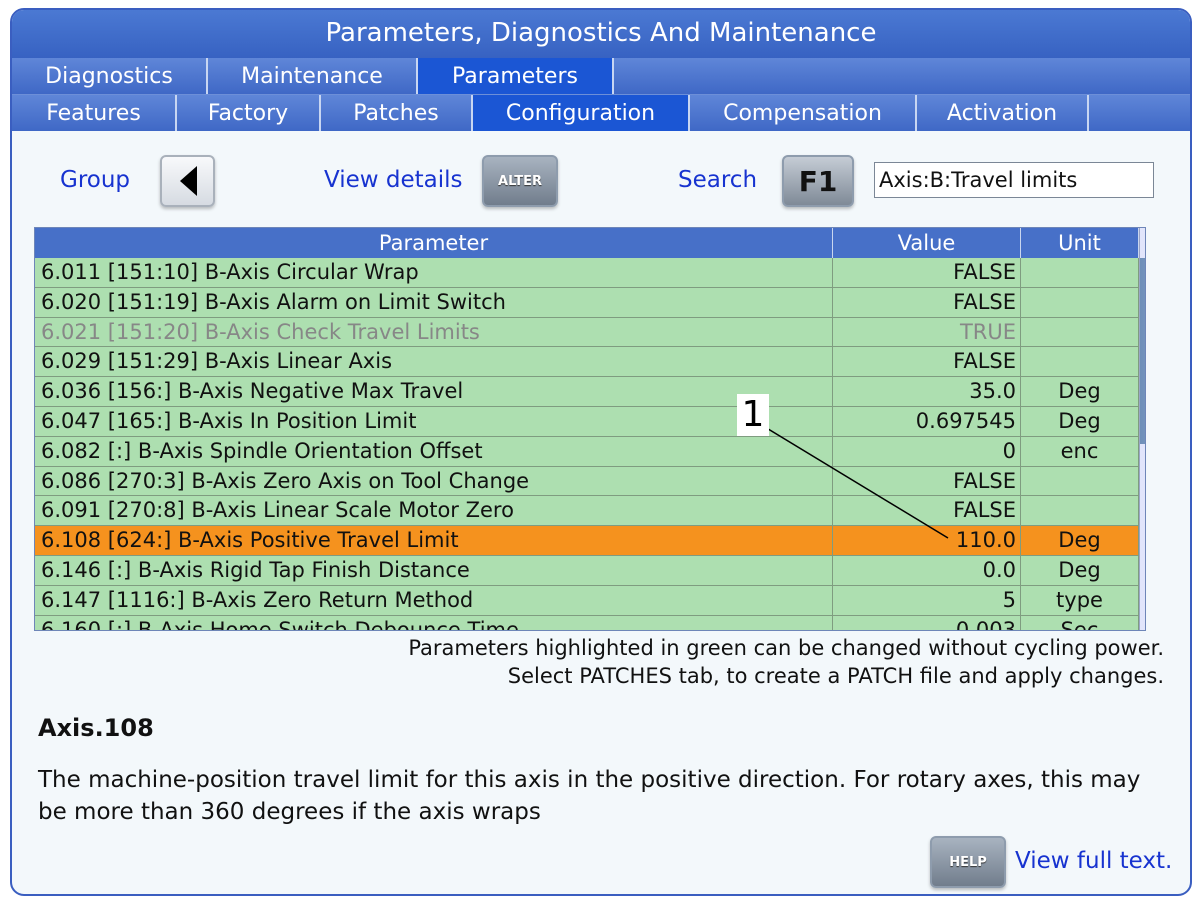 This screenshot has height=900, width=1200. What do you see at coordinates (927, 622) in the screenshot?
I see `value-cell: 0.003` at bounding box center [927, 622].